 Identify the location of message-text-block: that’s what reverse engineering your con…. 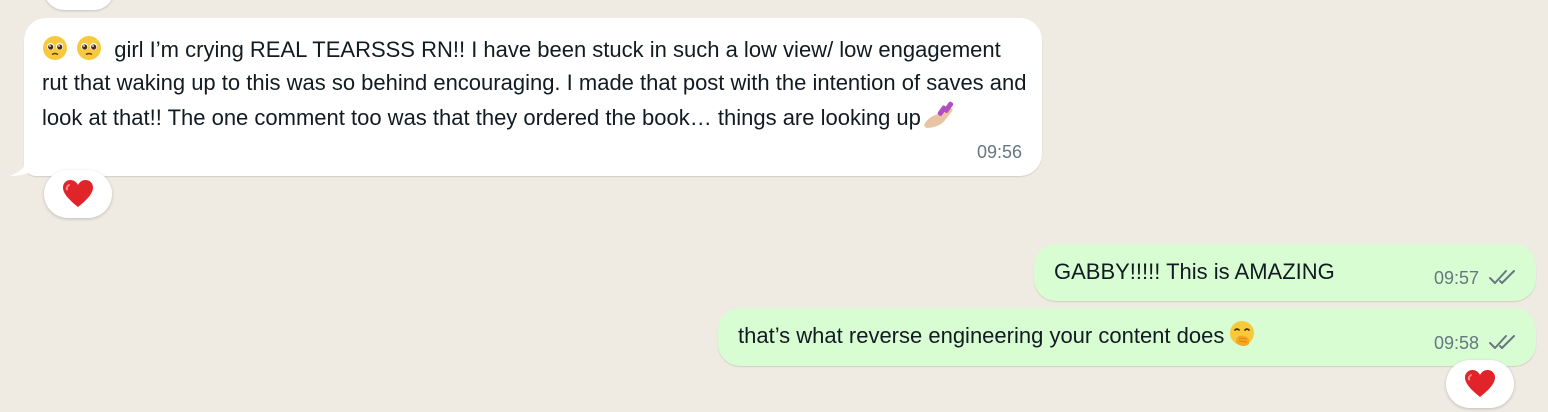
(997, 336).